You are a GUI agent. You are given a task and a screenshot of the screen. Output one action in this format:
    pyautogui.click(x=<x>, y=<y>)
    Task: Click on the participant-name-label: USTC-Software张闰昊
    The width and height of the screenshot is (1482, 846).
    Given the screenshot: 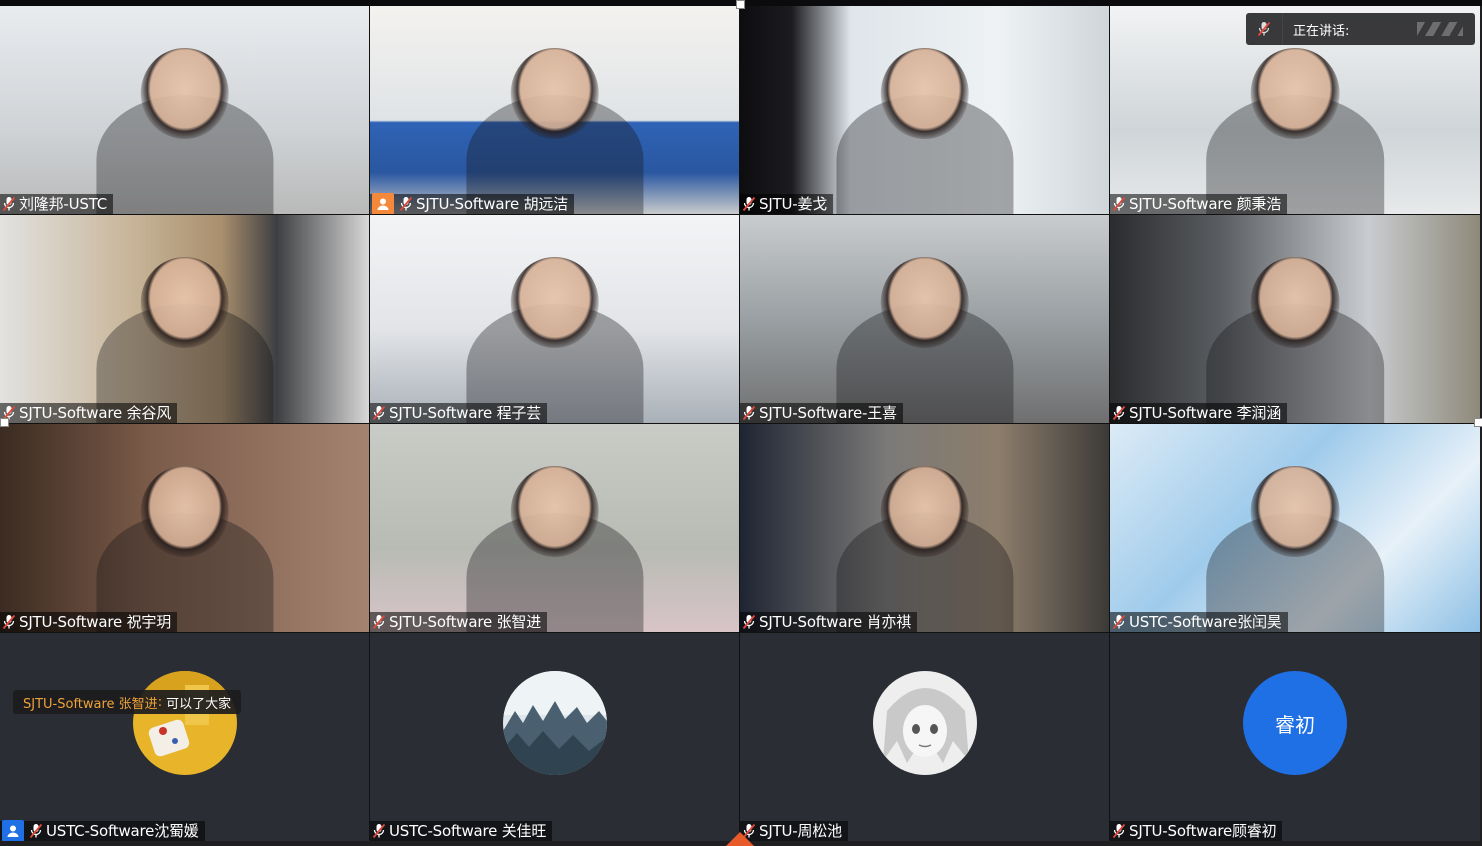 What is the action you would take?
    pyautogui.click(x=1199, y=622)
    